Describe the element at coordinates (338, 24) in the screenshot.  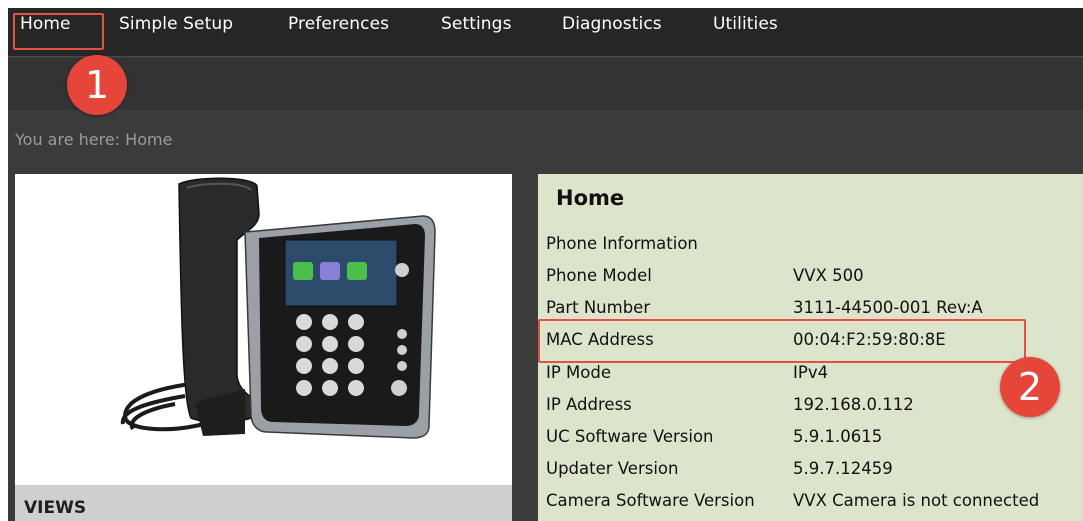
I see `nav-preferences: Preferences` at that location.